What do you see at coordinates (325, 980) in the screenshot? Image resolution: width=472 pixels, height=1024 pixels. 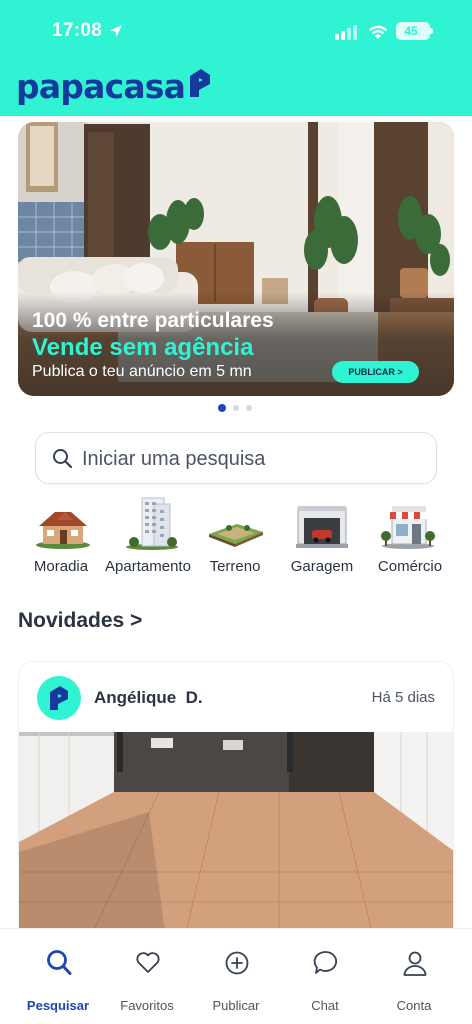 I see `nav-chat: Chat` at bounding box center [325, 980].